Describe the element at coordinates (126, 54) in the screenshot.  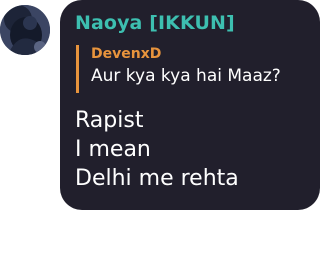
I see `reply-author: DevenxD` at that location.